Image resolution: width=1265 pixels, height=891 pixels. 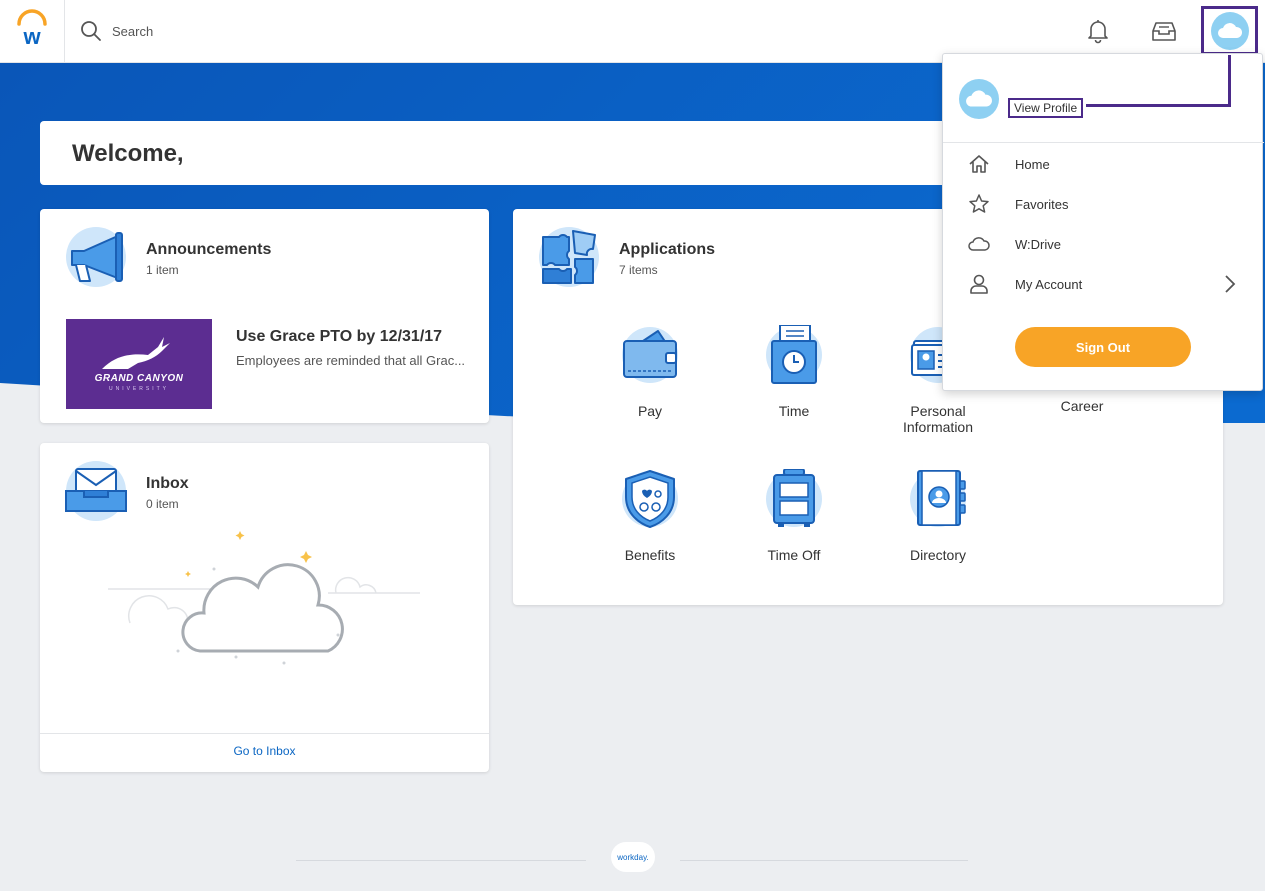 I want to click on announcement-image-subtext: UNIVERSITY, so click(x=138, y=389).